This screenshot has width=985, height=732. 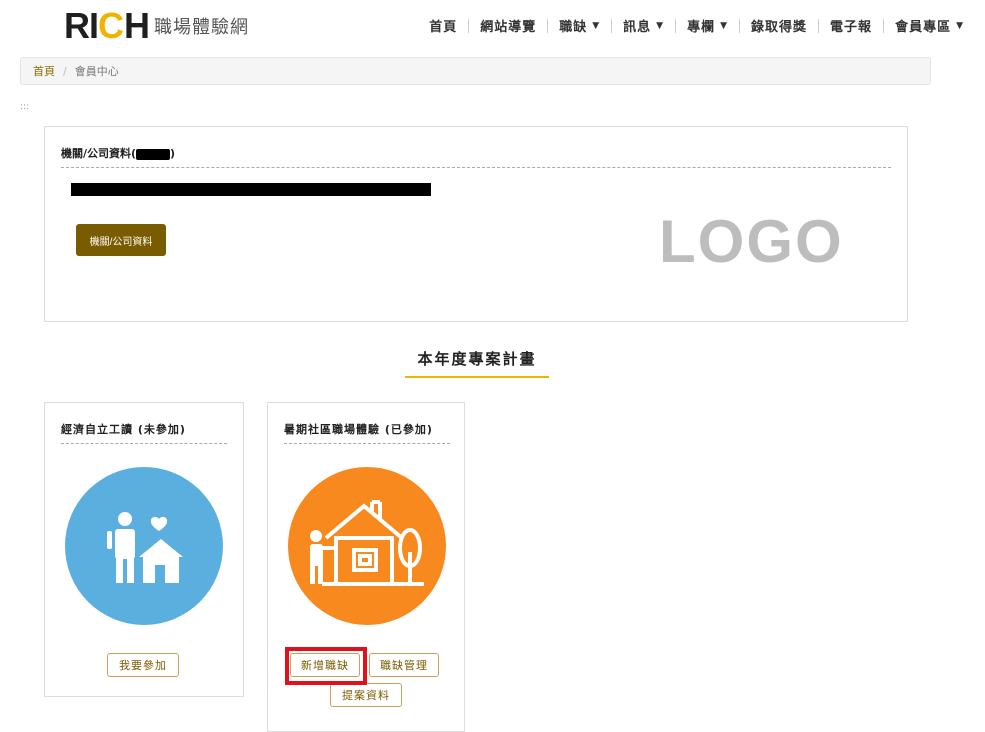 I want to click on logo-text-h: H, so click(x=137, y=25).